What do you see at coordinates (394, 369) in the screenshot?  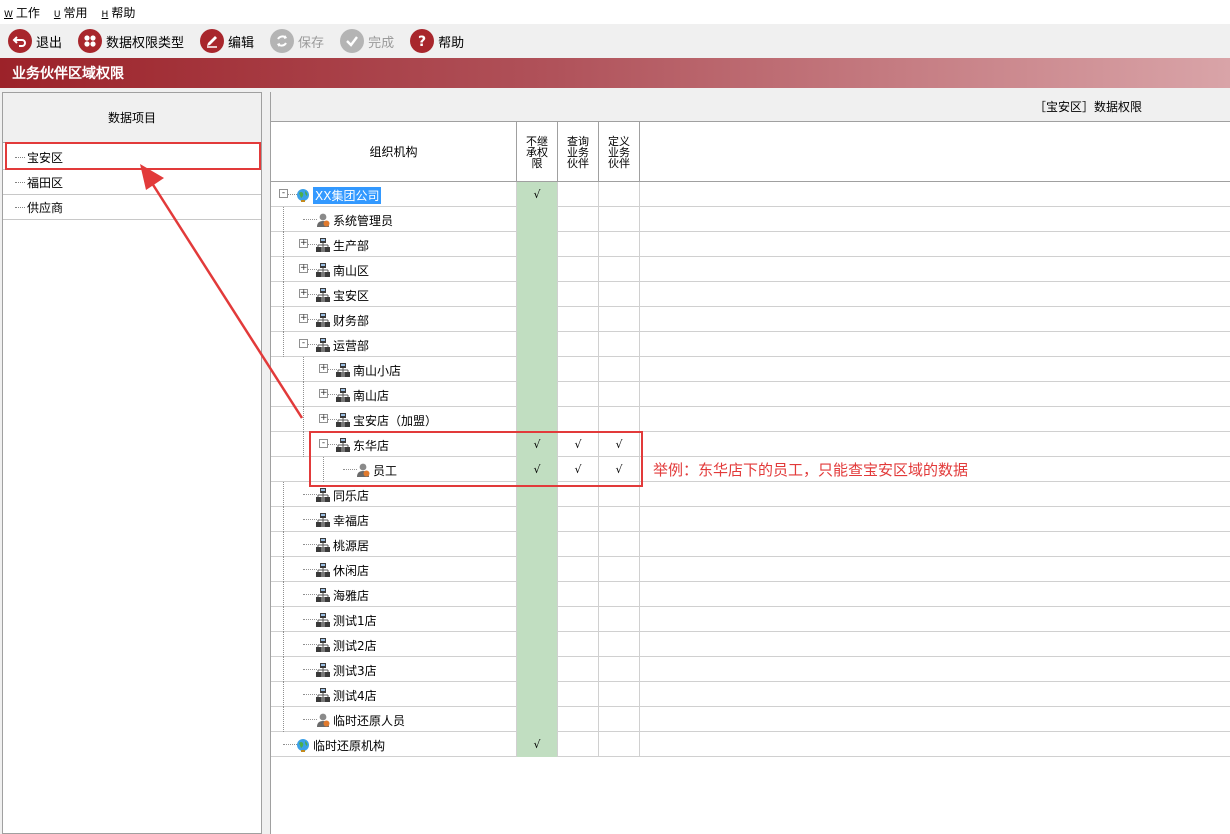 I see `org-cell: + 南山小店` at bounding box center [394, 369].